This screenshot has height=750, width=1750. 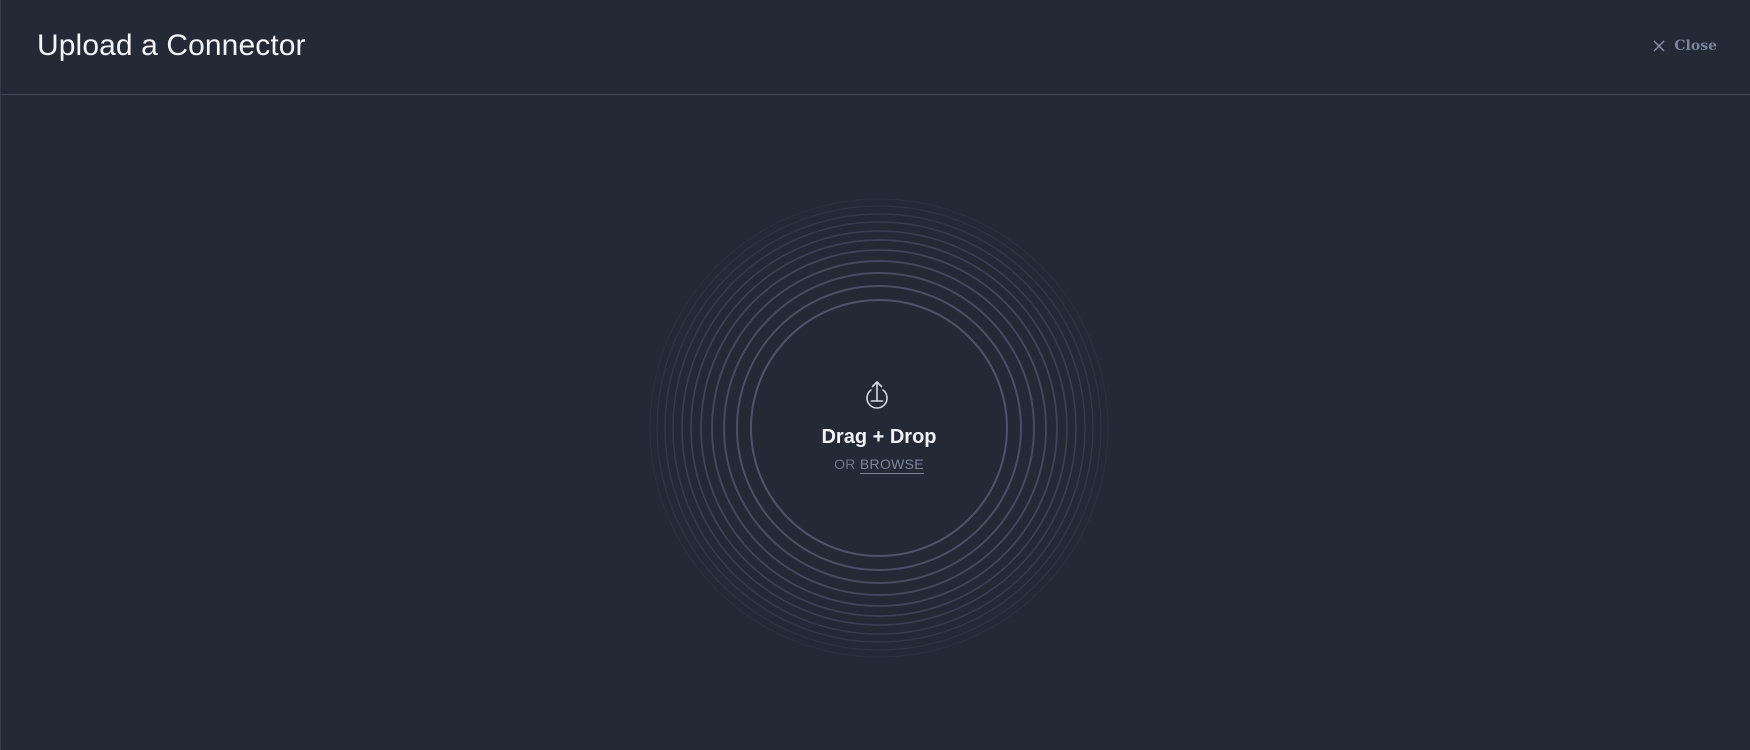 What do you see at coordinates (877, 395) in the screenshot?
I see `upload-icon` at bounding box center [877, 395].